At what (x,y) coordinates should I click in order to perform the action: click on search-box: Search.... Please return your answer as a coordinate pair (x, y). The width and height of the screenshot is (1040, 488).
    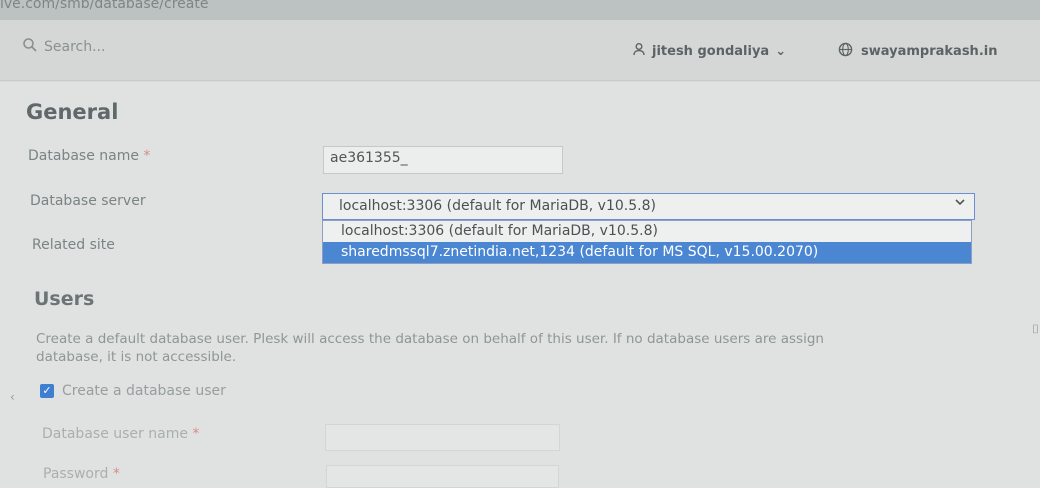
    Looking at the image, I should click on (63, 47).